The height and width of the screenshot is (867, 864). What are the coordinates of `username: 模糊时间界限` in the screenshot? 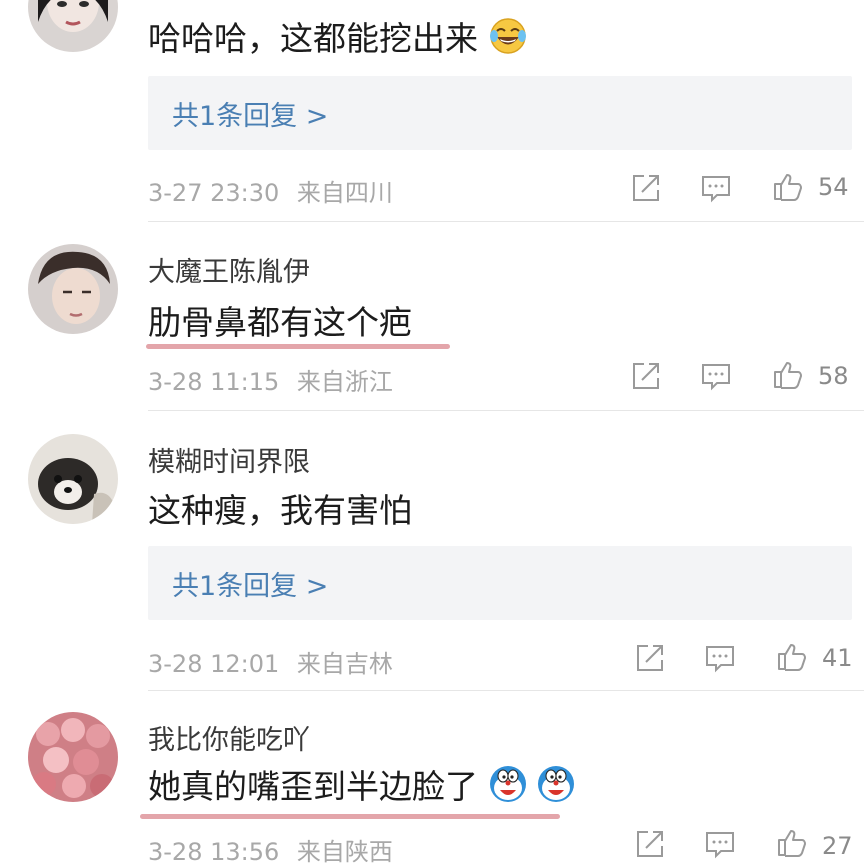 It's located at (229, 459).